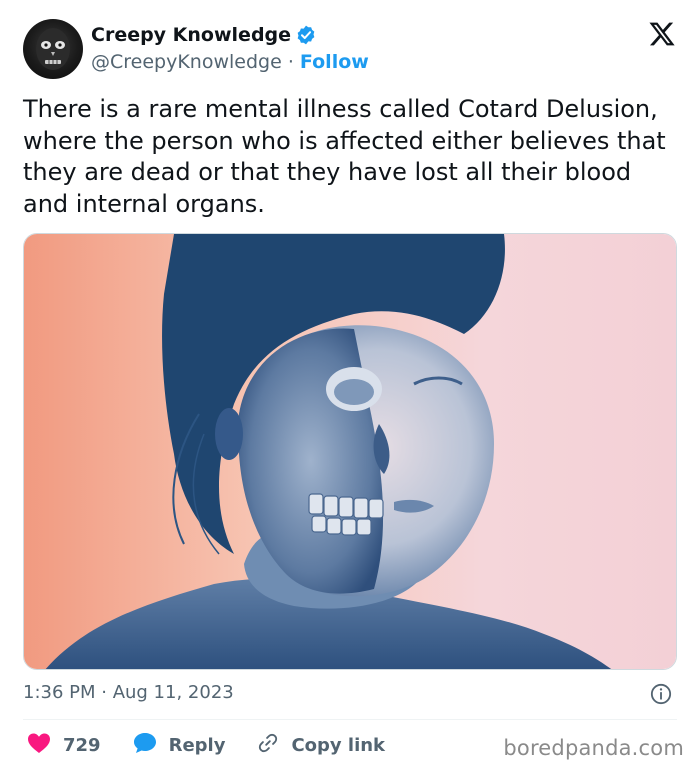 The image size is (700, 773). What do you see at coordinates (39, 745) in the screenshot?
I see `heart-icon` at bounding box center [39, 745].